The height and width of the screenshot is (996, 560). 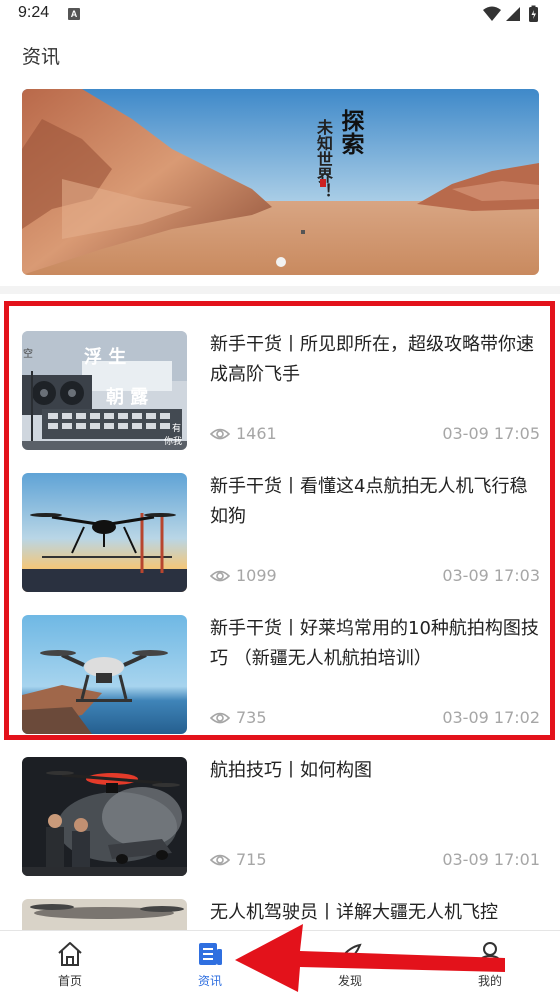 What do you see at coordinates (173, 442) in the screenshot?
I see `thumbnail-overlay-text: 你我` at bounding box center [173, 442].